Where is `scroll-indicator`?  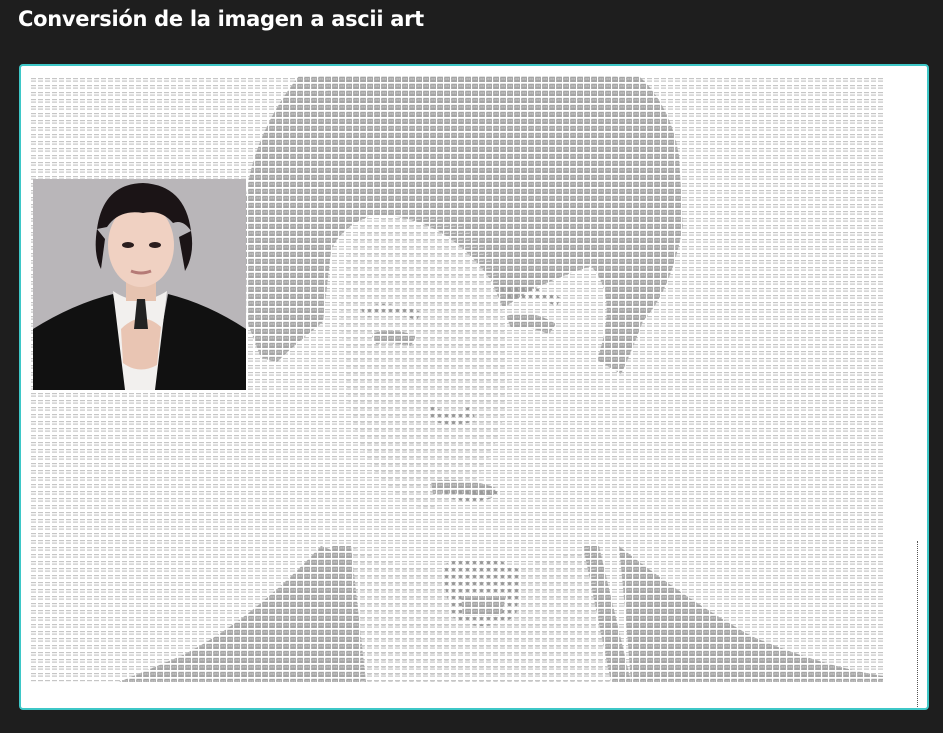
scroll-indicator is located at coordinates (917, 624).